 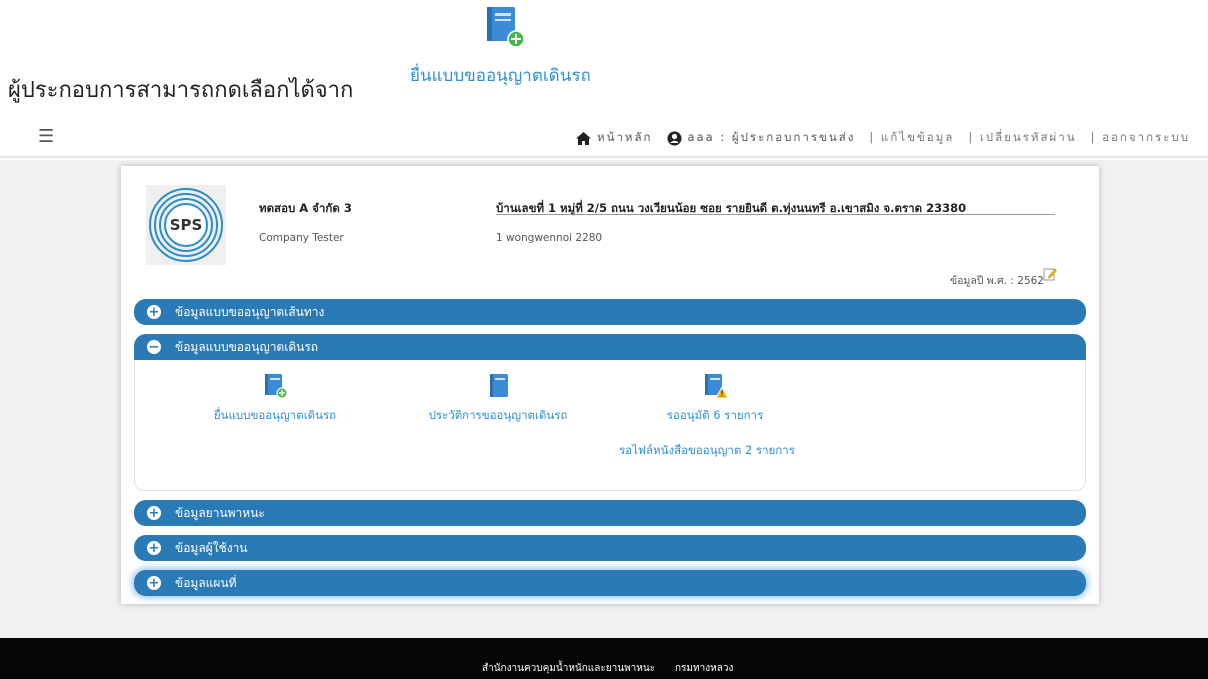 I want to click on instruction-link: ยื่นแบบขออนุญาตเดินรถ, so click(x=500, y=76).